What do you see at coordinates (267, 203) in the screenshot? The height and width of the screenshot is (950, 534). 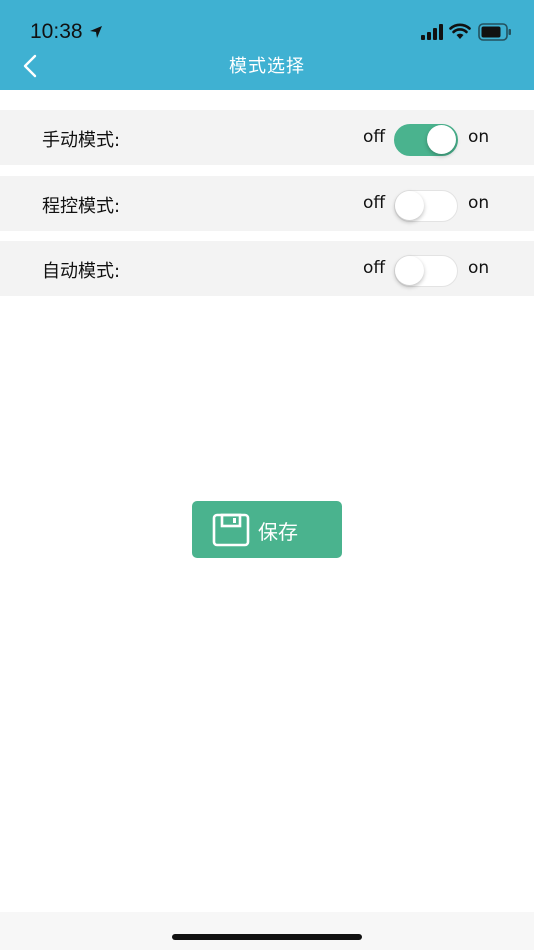 I see `mode-row-program: 程控模式: off on` at bounding box center [267, 203].